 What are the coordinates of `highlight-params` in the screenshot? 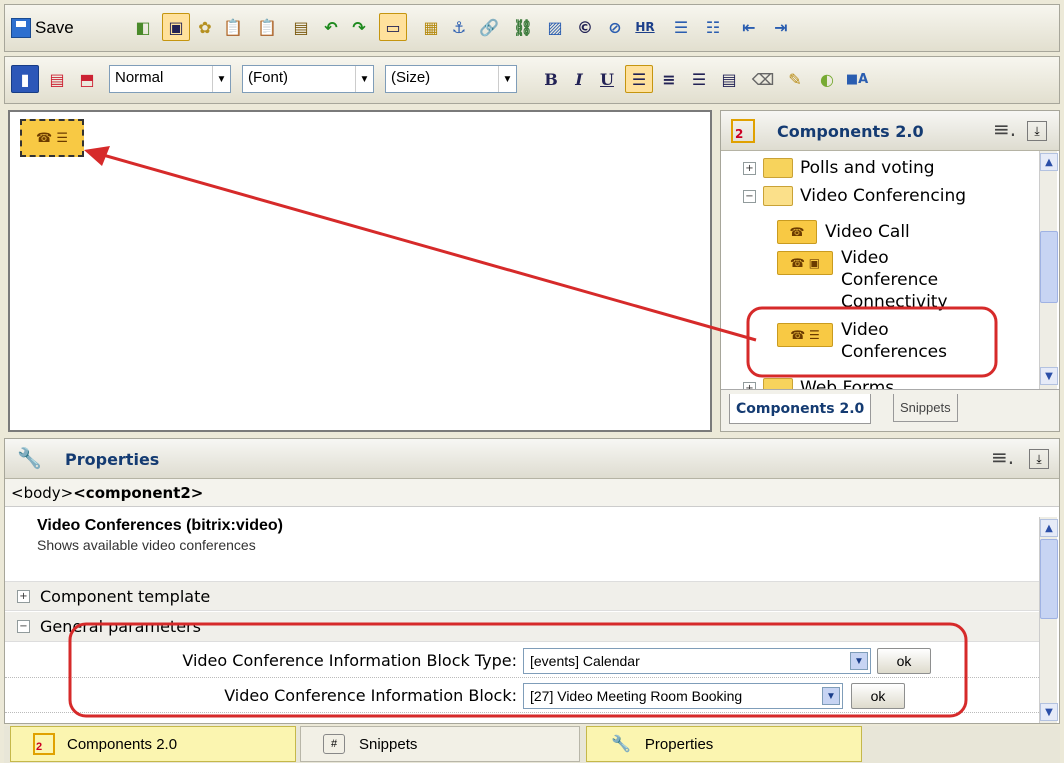 It's located at (518, 670).